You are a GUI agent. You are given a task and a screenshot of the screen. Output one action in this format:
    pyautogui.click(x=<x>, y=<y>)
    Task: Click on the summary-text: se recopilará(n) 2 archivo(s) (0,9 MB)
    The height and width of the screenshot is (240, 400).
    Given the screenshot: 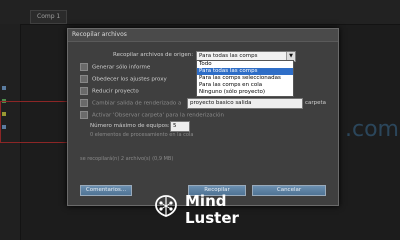 What is the action you would take?
    pyautogui.click(x=127, y=159)
    